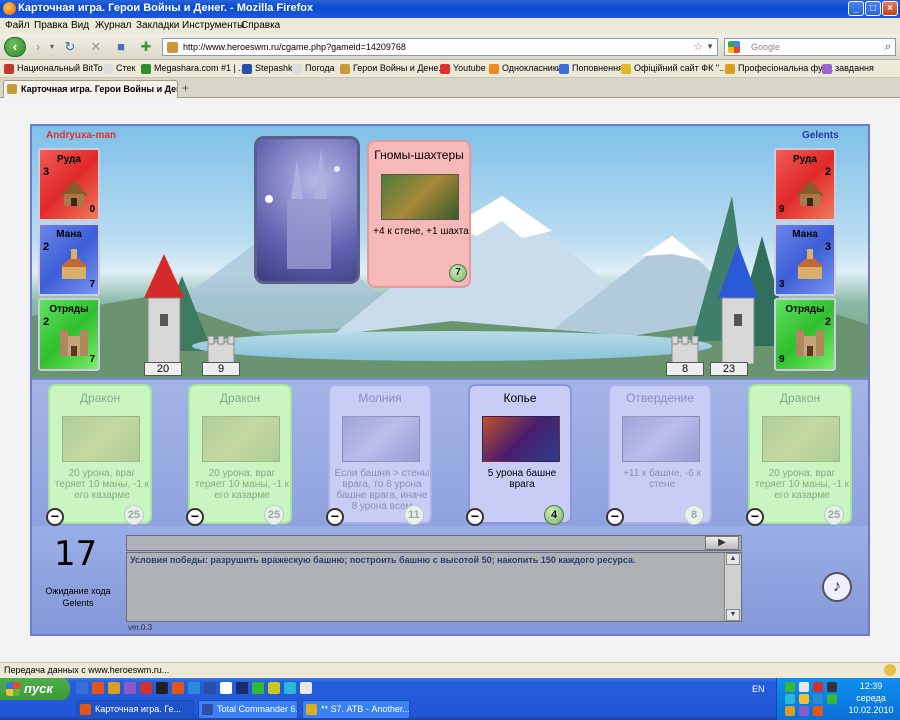 This screenshot has width=900, height=720. What do you see at coordinates (871, 686) in the screenshot?
I see `clock-time: 12:39` at bounding box center [871, 686].